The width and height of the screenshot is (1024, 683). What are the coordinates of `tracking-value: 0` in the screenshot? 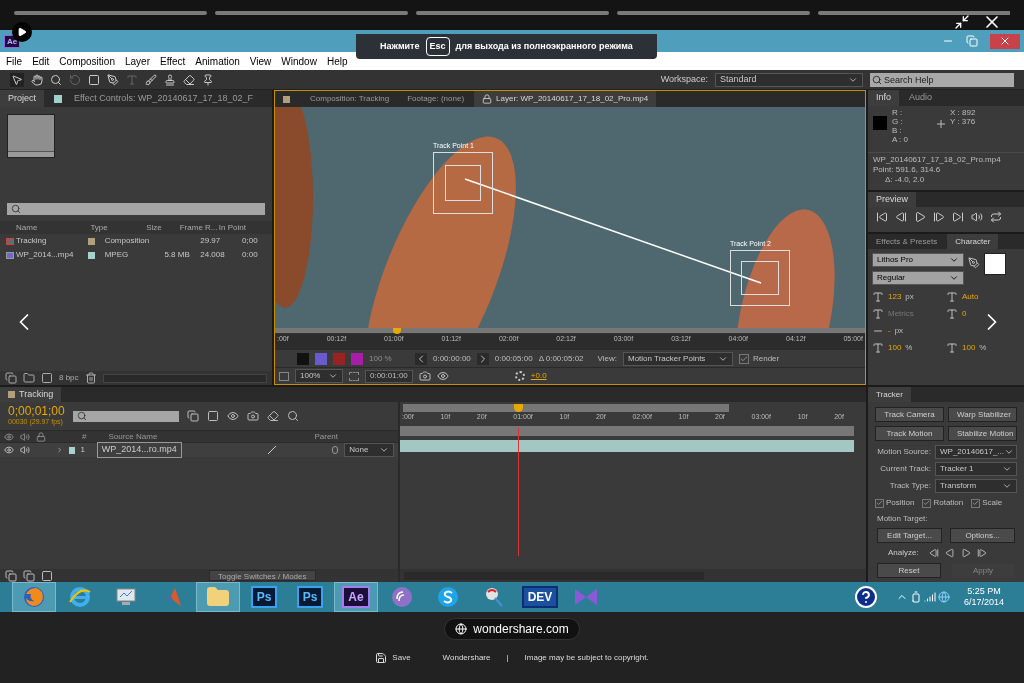 It's located at (964, 314).